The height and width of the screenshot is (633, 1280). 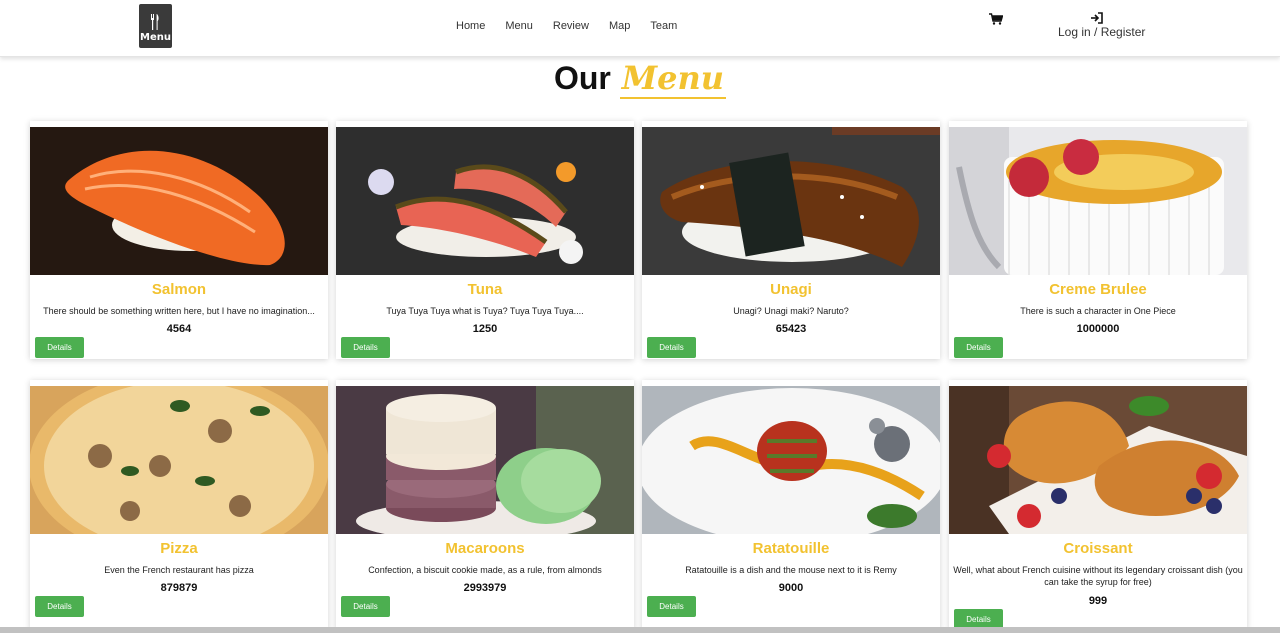 What do you see at coordinates (791, 329) in the screenshot?
I see `card-price: 65423` at bounding box center [791, 329].